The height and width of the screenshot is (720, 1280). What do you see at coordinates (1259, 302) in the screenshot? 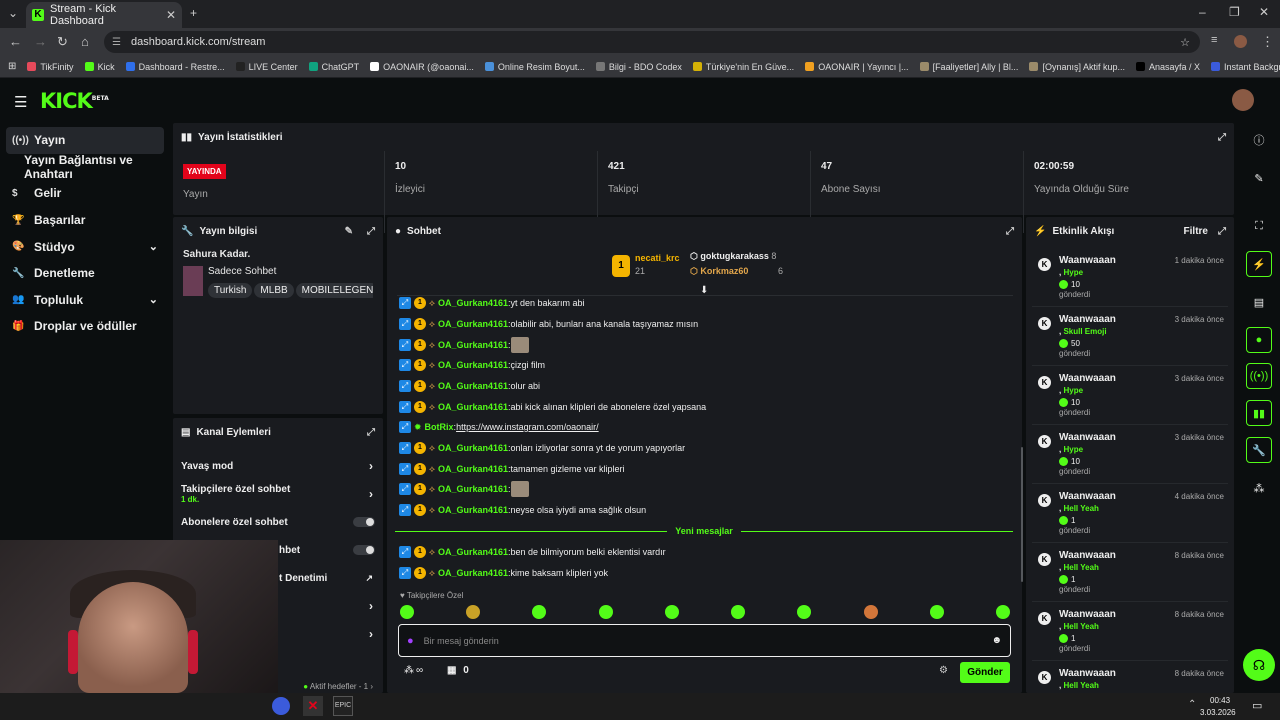
I see `document-icon: ▤` at bounding box center [1259, 302].